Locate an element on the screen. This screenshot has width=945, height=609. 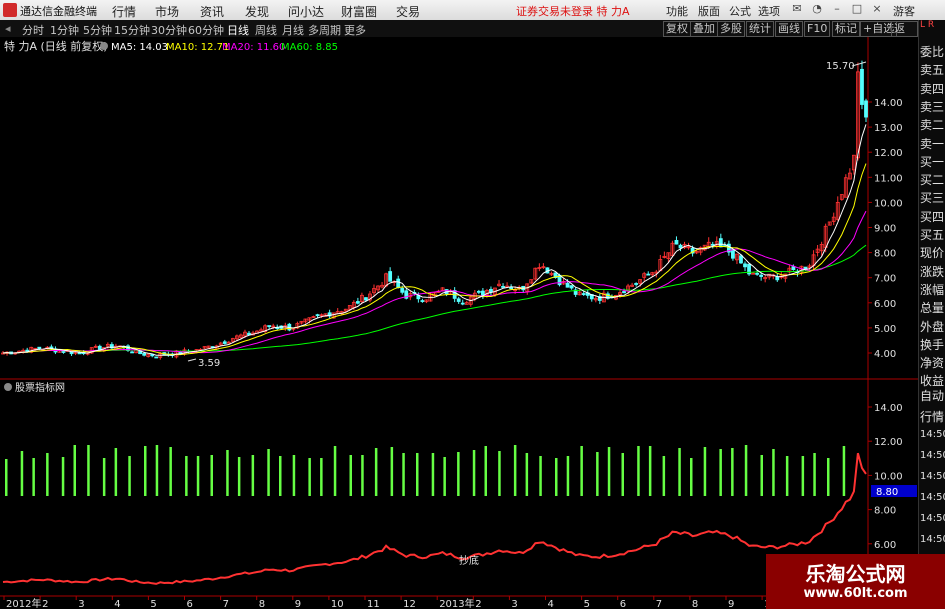
side-item: 涨跌 is located at coordinates (932, 271).